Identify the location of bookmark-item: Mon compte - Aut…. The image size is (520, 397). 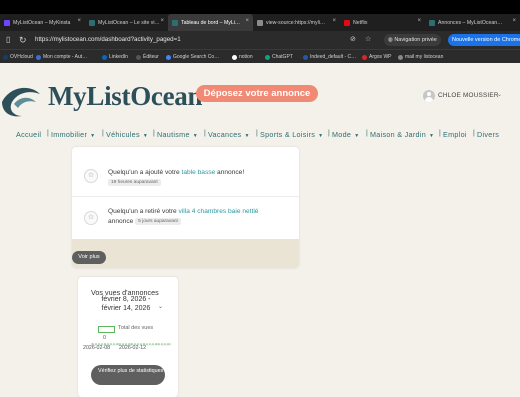
(61, 57).